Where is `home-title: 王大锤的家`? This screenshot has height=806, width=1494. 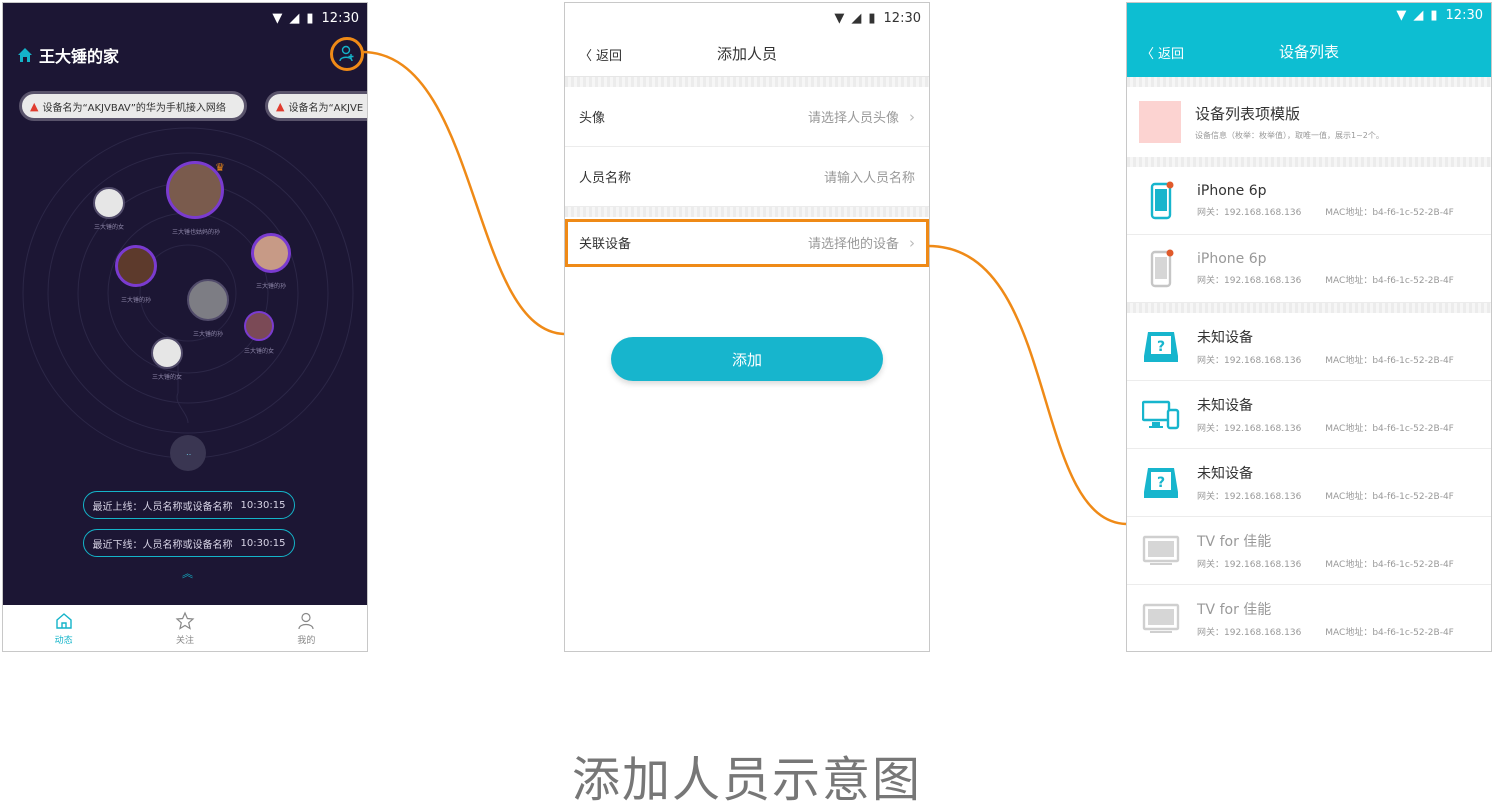
home-title: 王大锤的家 is located at coordinates (68, 55).